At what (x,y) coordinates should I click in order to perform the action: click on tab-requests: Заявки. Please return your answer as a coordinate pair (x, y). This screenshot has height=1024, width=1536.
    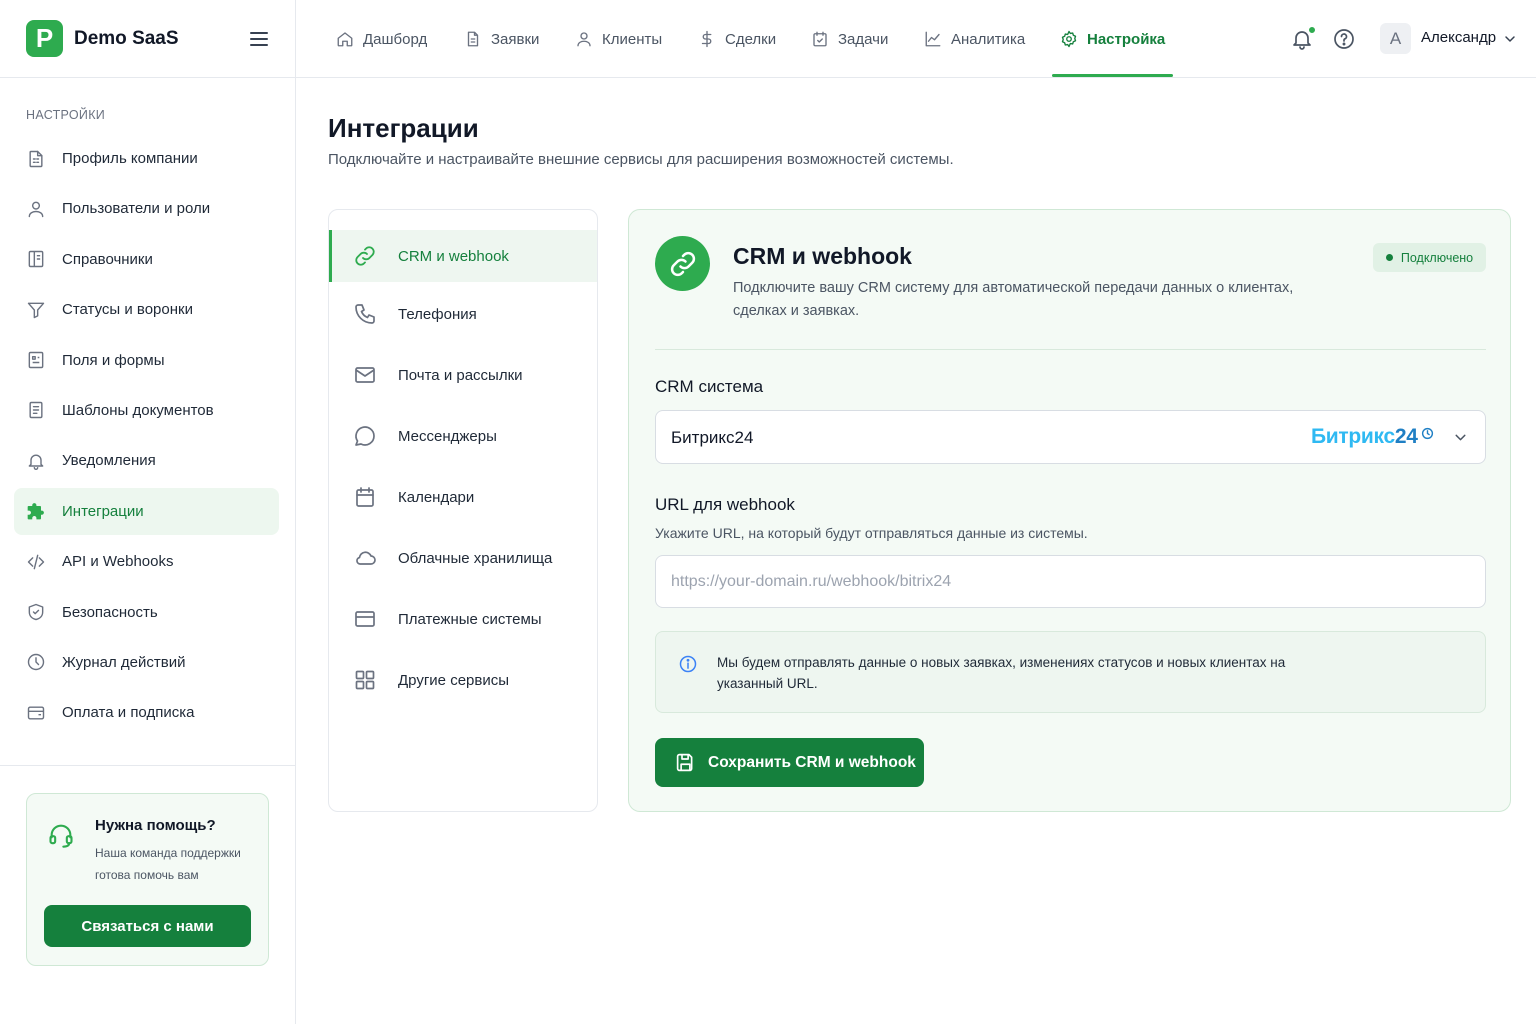
    Looking at the image, I should click on (501, 39).